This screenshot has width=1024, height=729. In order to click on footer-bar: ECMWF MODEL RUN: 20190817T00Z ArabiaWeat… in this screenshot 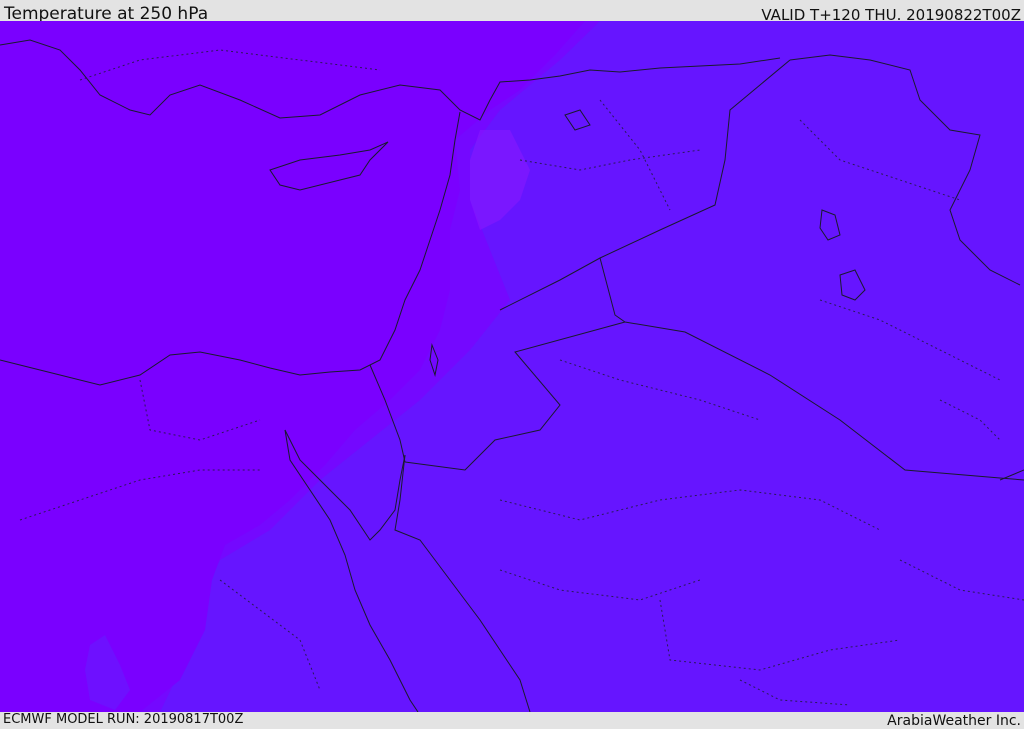, I will do `click(512, 720)`.